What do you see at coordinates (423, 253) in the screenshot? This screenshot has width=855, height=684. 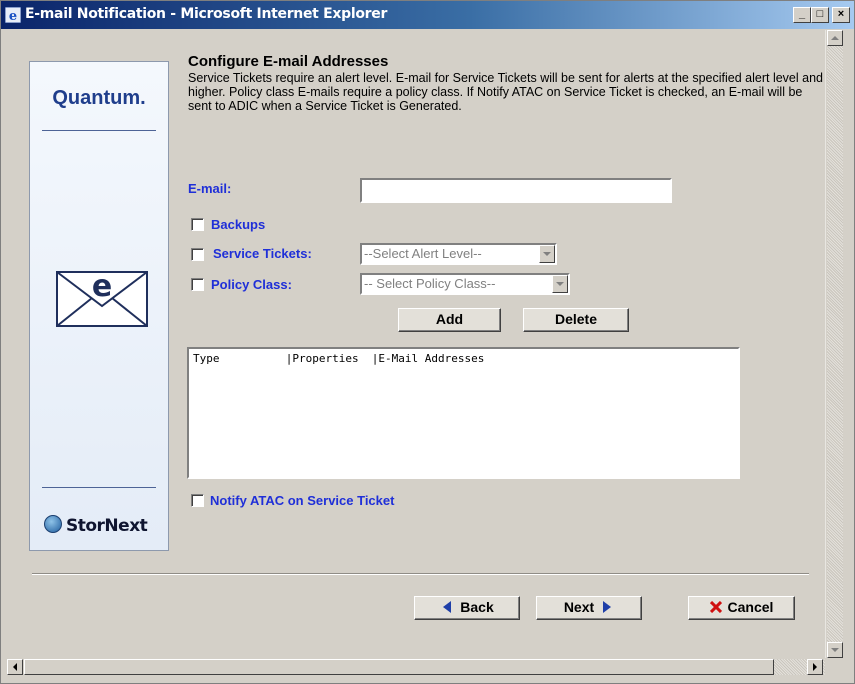 I see `alert-level-value: --Select Alert Level--` at bounding box center [423, 253].